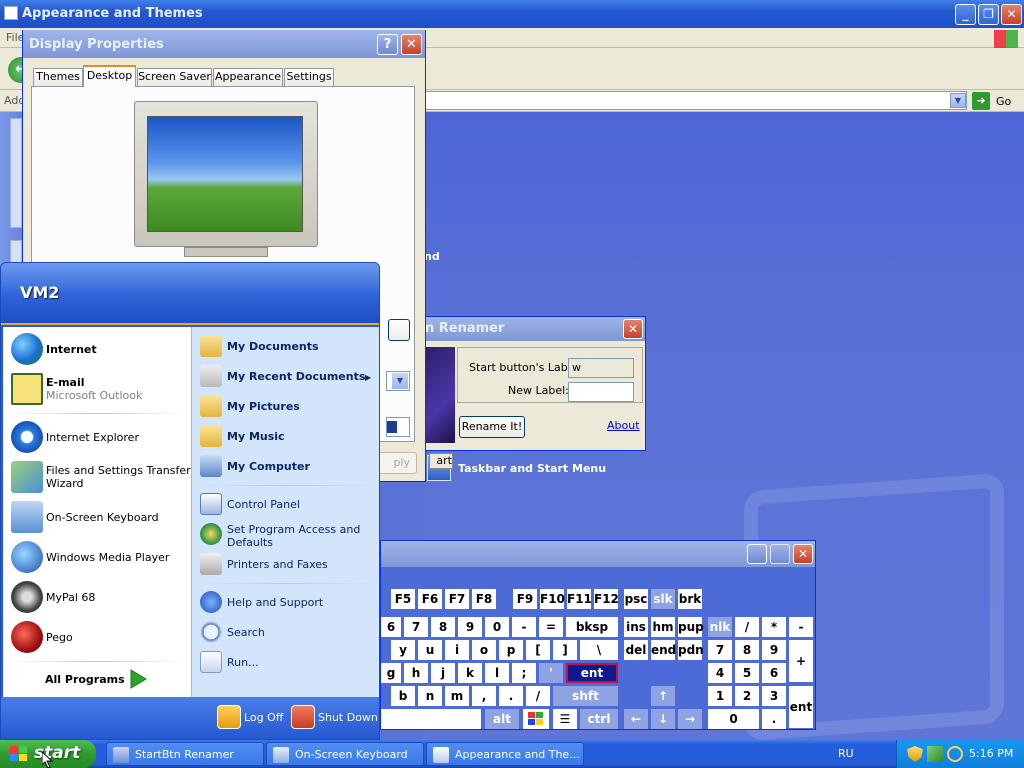  What do you see at coordinates (430, 696) in the screenshot?
I see `key-n: n` at bounding box center [430, 696].